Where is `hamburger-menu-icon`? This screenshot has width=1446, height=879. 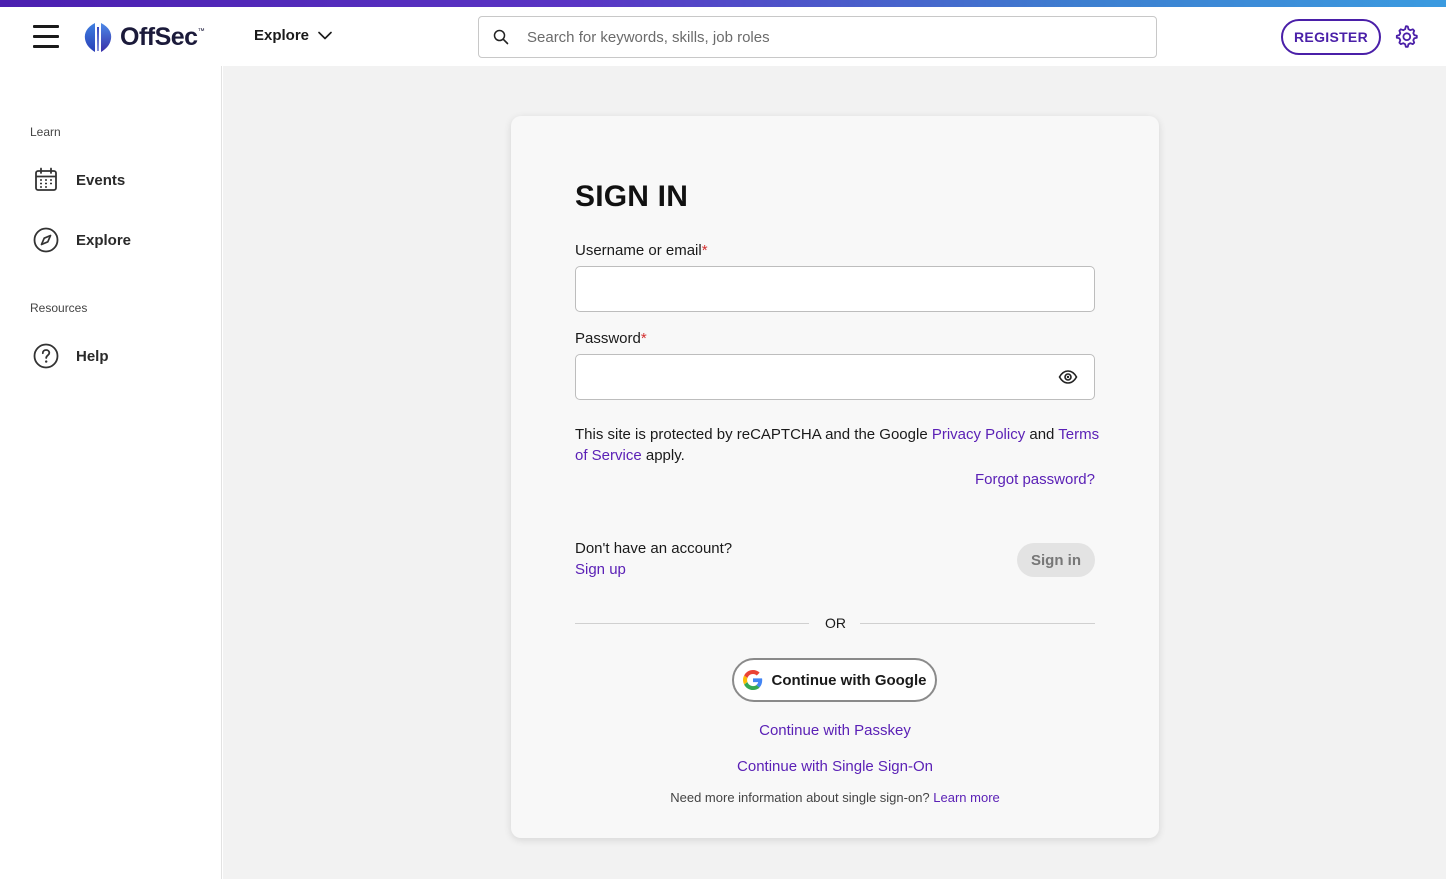
hamburger-menu-icon is located at coordinates (46, 36).